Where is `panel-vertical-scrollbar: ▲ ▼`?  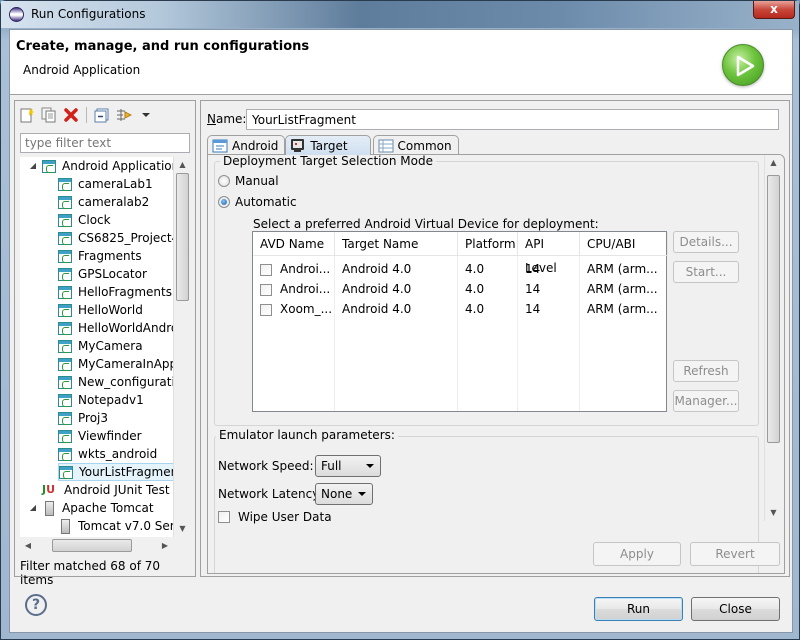 panel-vertical-scrollbar: ▲ ▼ is located at coordinates (772, 338).